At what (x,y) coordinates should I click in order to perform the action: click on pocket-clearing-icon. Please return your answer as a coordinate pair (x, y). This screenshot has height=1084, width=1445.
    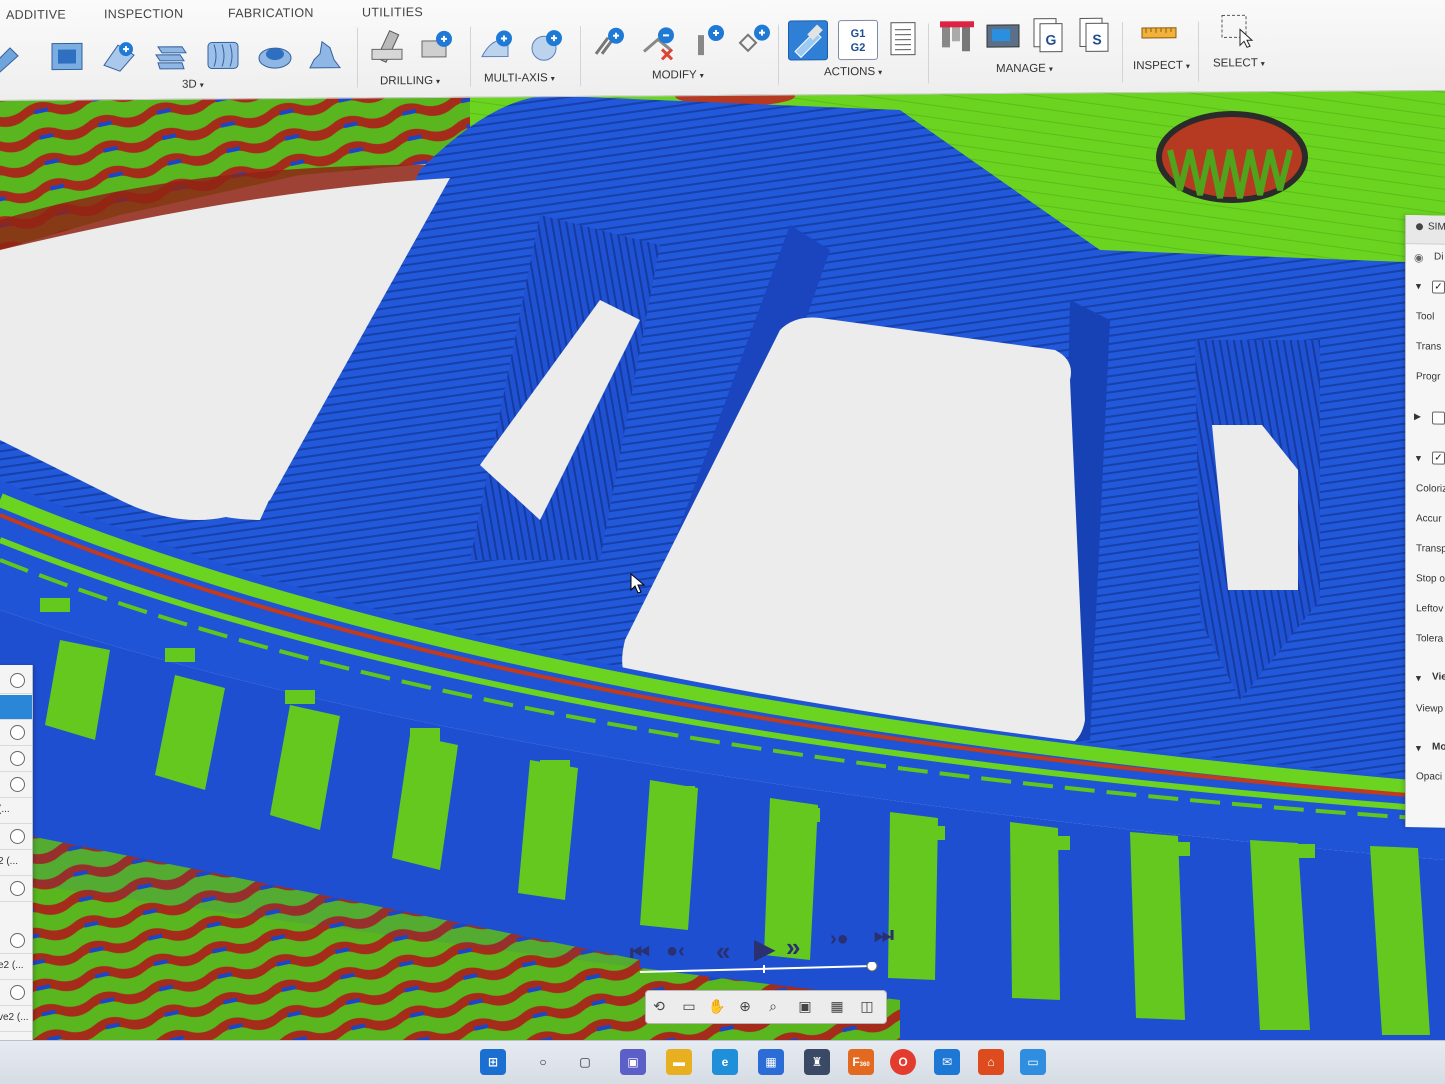
    Looking at the image, I should click on (67, 56).